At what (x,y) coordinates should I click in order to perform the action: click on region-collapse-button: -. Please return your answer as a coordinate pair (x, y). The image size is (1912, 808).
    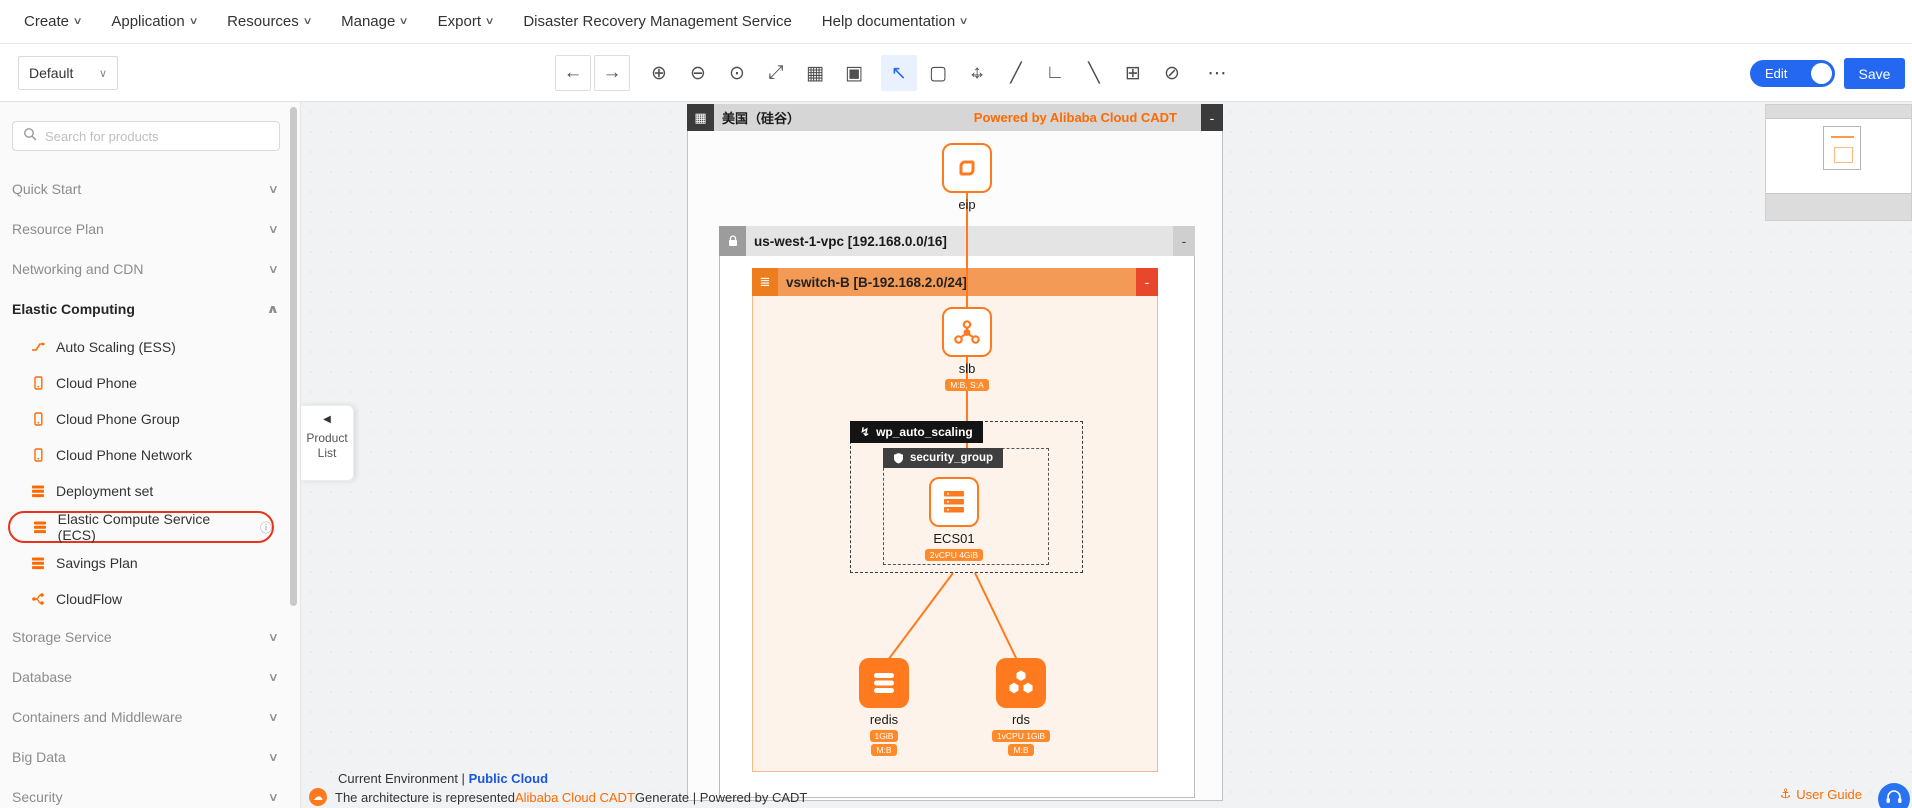
    Looking at the image, I should click on (1212, 117).